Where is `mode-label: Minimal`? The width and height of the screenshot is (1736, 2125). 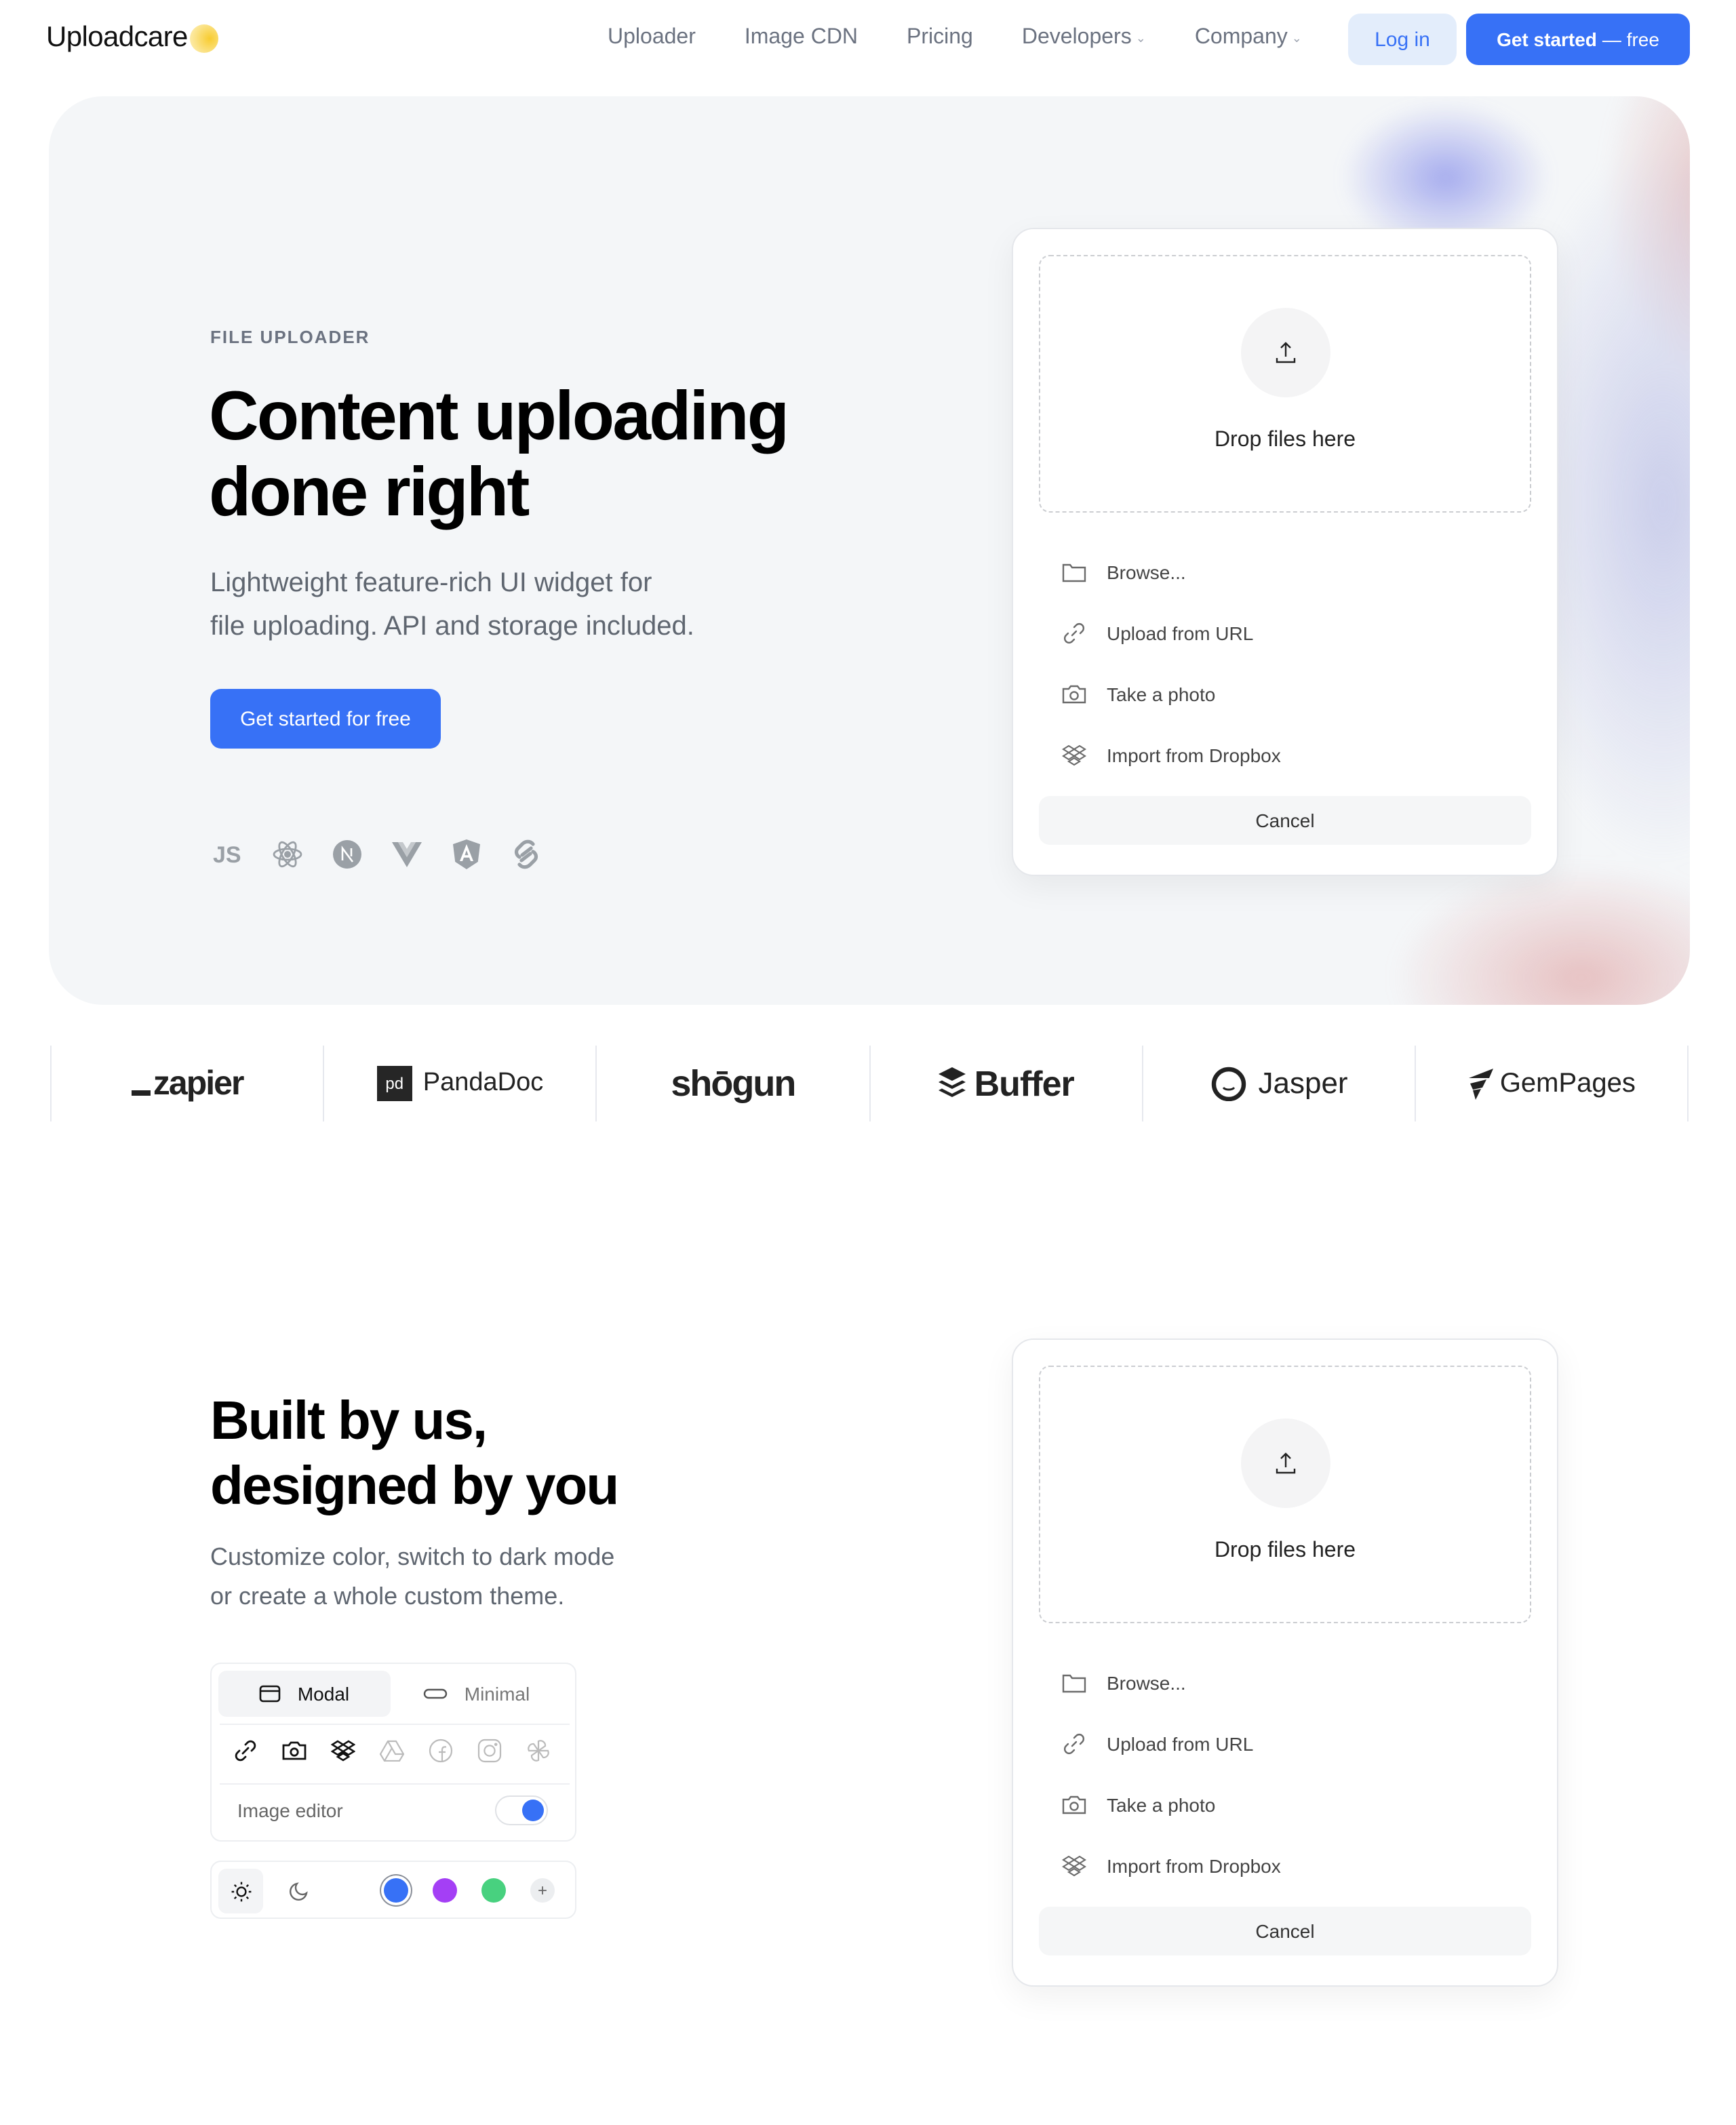
mode-label: Minimal is located at coordinates (497, 1694).